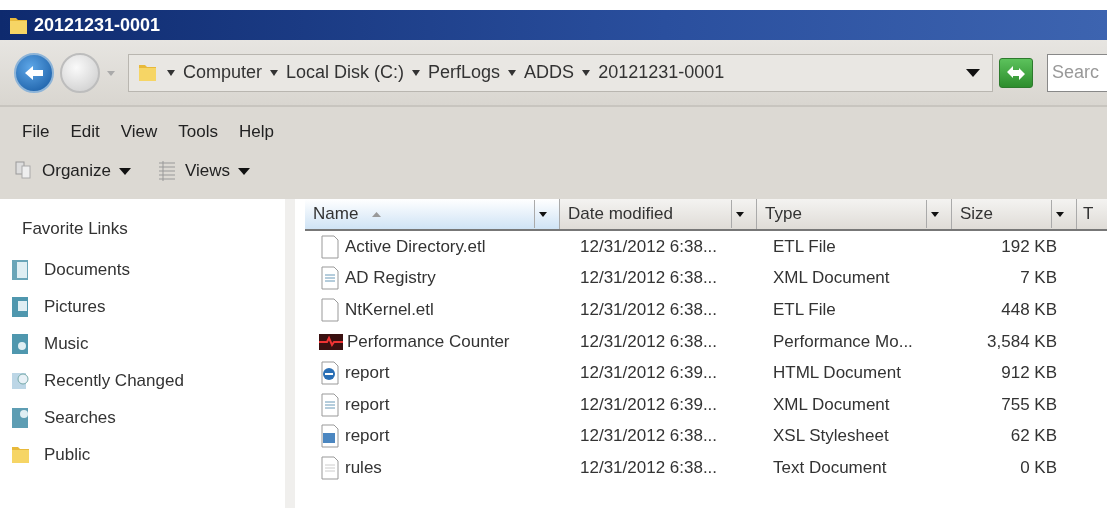 This screenshot has width=1107, height=508. I want to click on sort-arrow-icon, so click(377, 214).